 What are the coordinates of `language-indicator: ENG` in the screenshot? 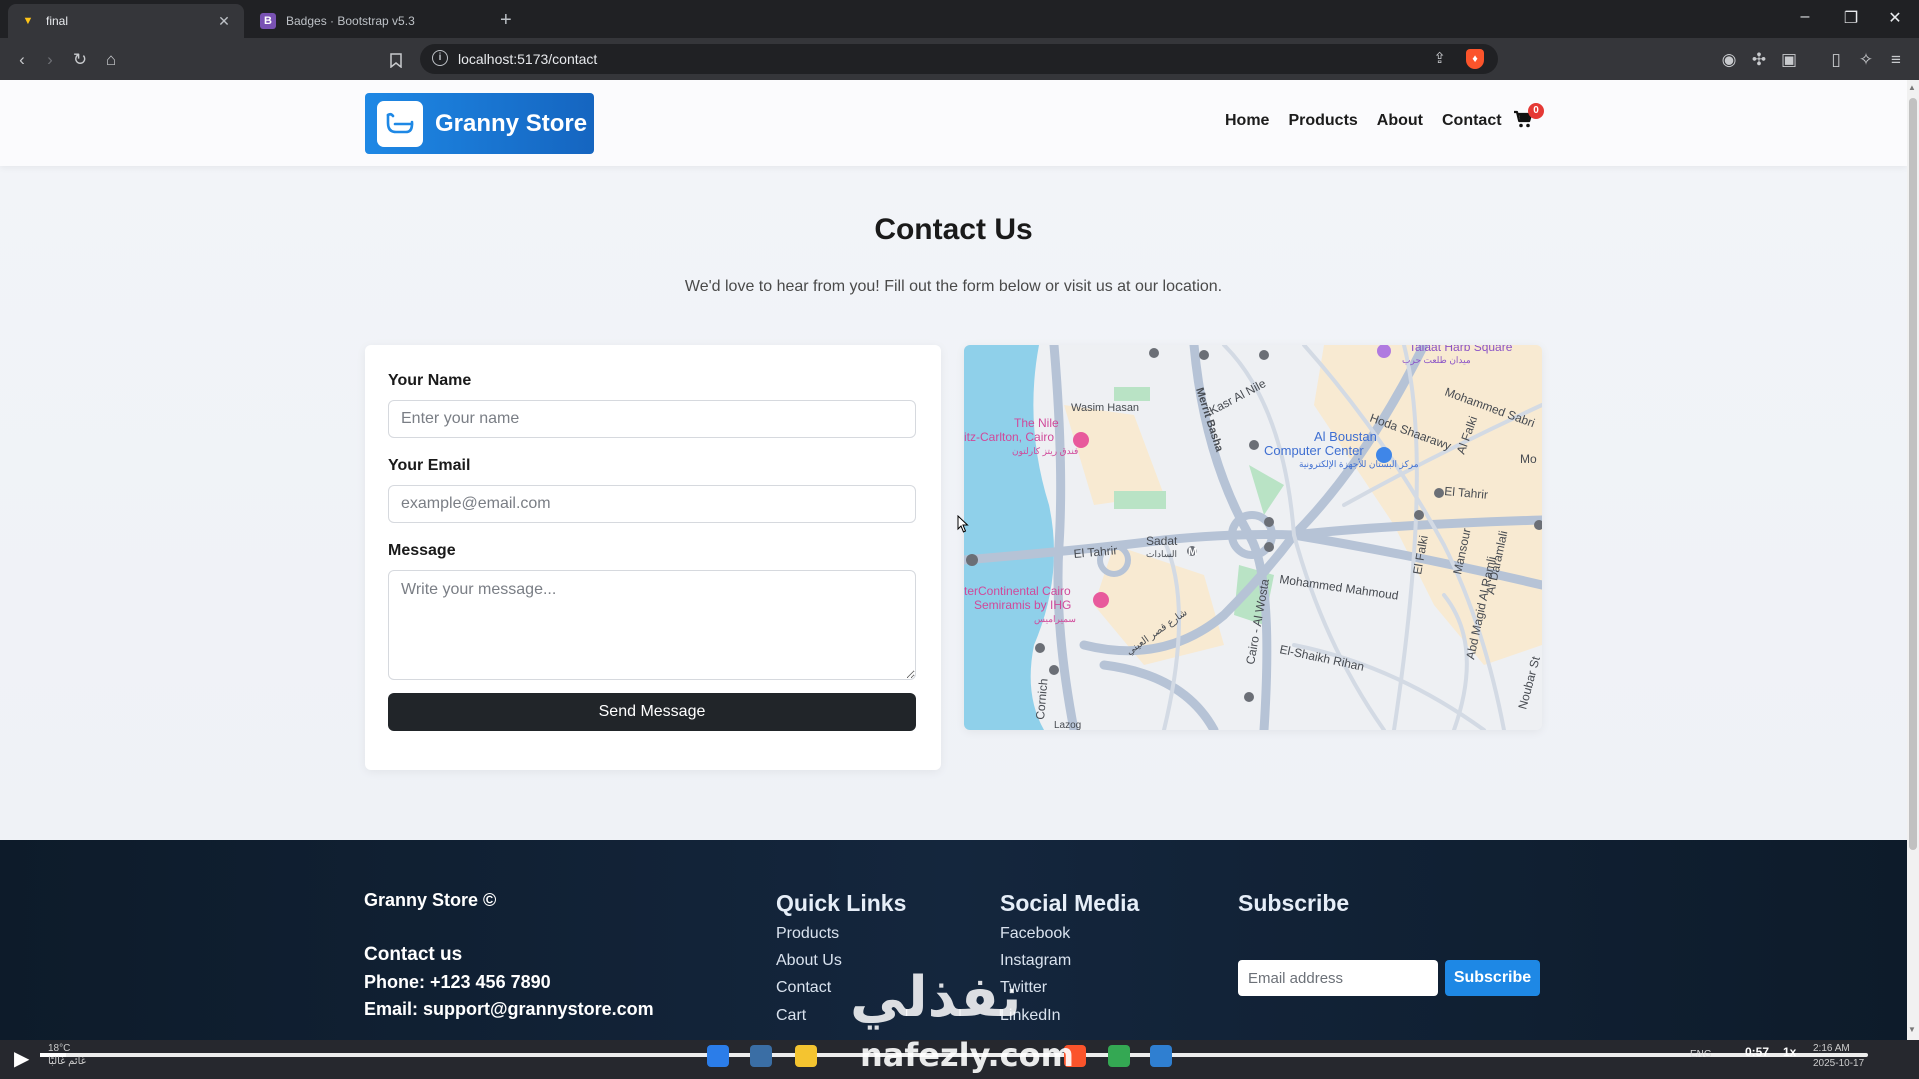 It's located at (1701, 1054).